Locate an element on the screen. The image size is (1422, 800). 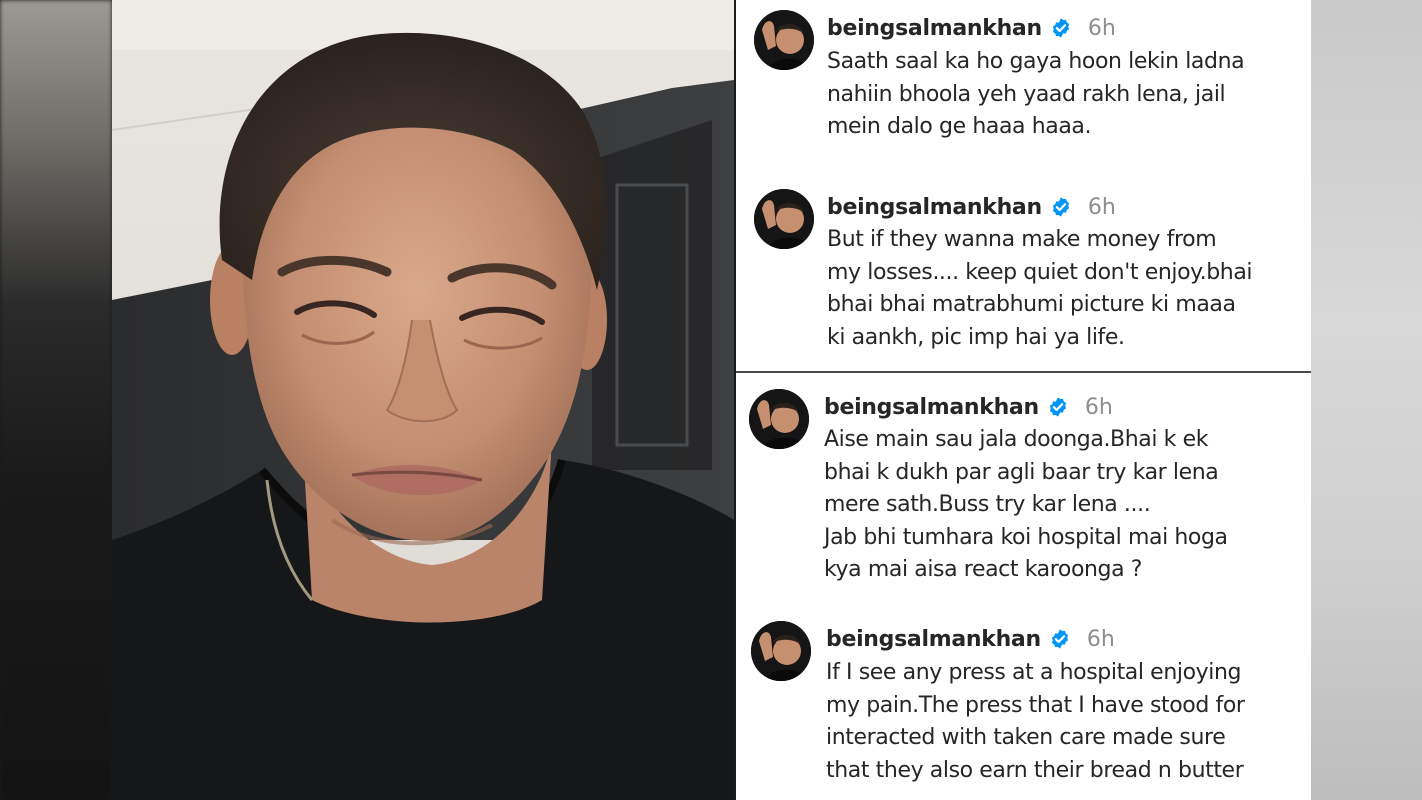
comment-line: that they also earn their bread n butter is located at coordinates (1035, 770).